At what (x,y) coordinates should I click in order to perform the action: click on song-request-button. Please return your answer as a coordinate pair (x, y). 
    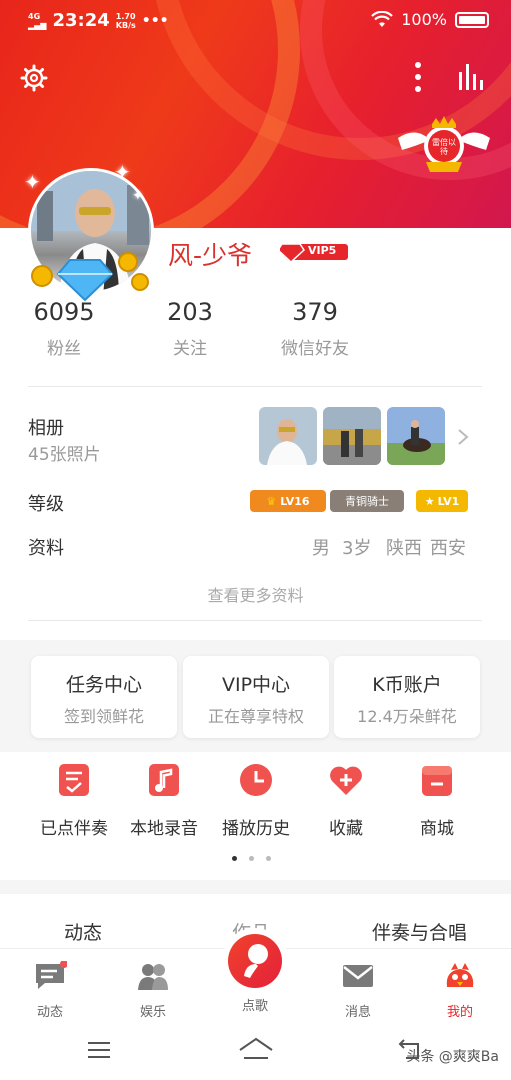
    Looking at the image, I should click on (255, 961).